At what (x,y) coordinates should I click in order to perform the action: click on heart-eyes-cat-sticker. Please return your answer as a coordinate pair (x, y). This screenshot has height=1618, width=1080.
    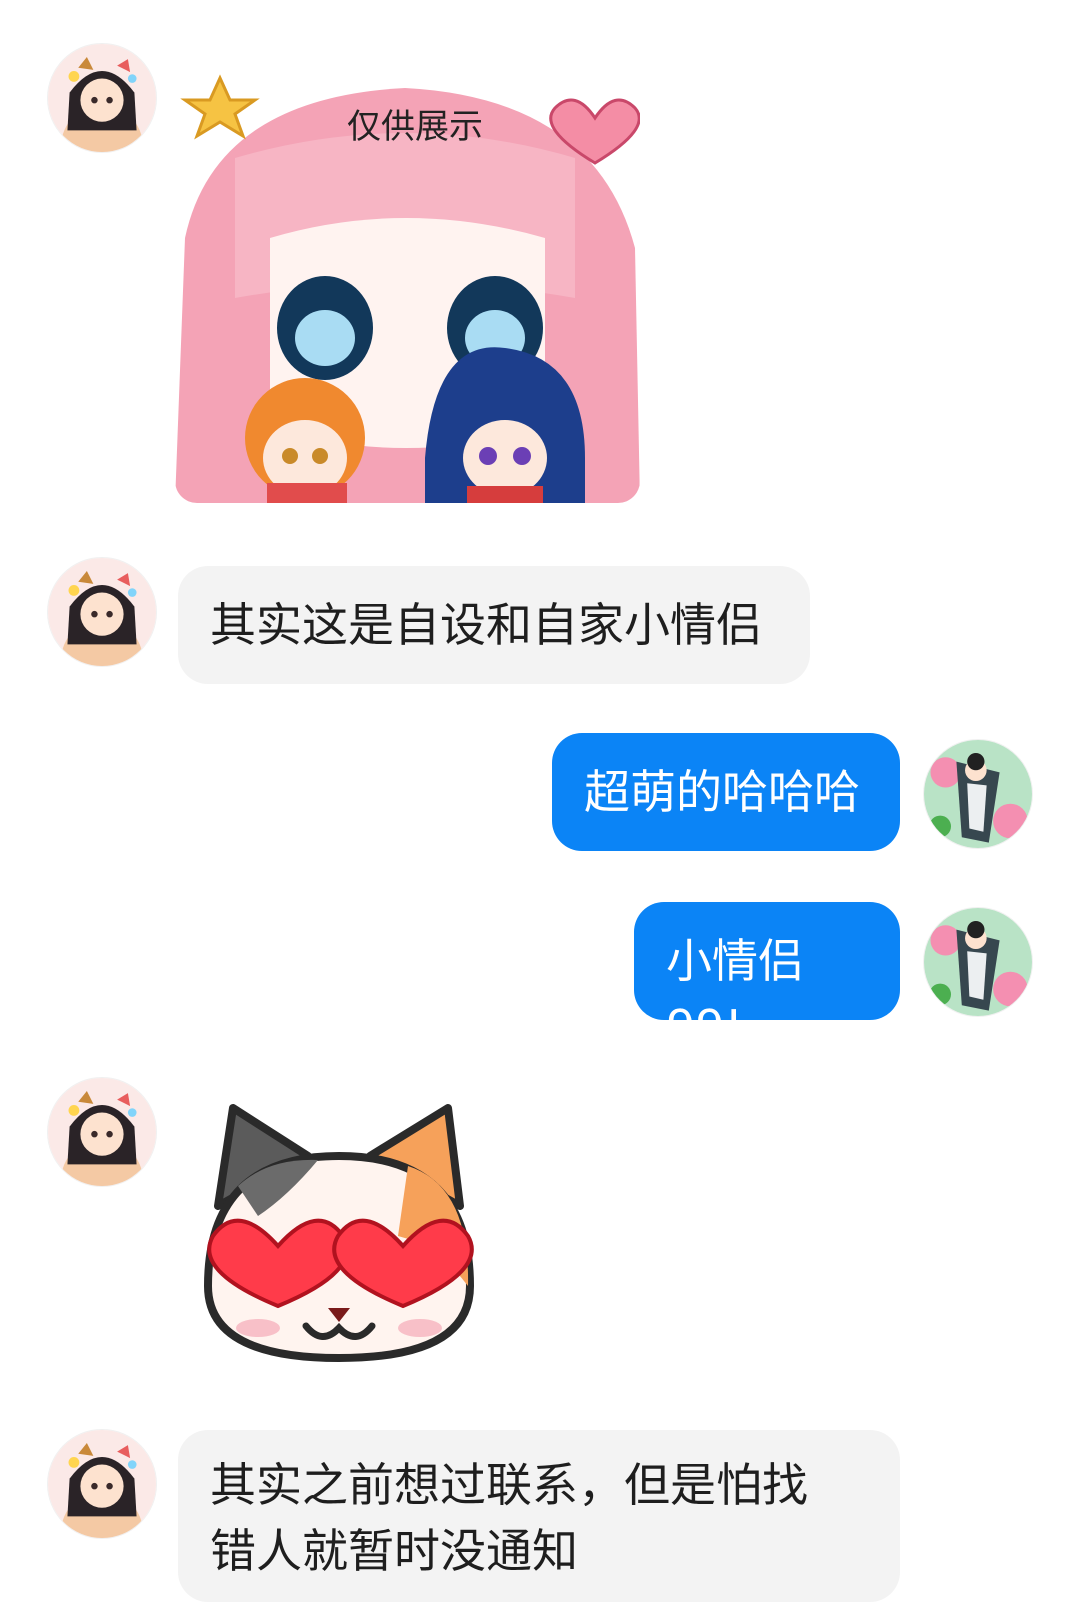
    Looking at the image, I should click on (339, 1232).